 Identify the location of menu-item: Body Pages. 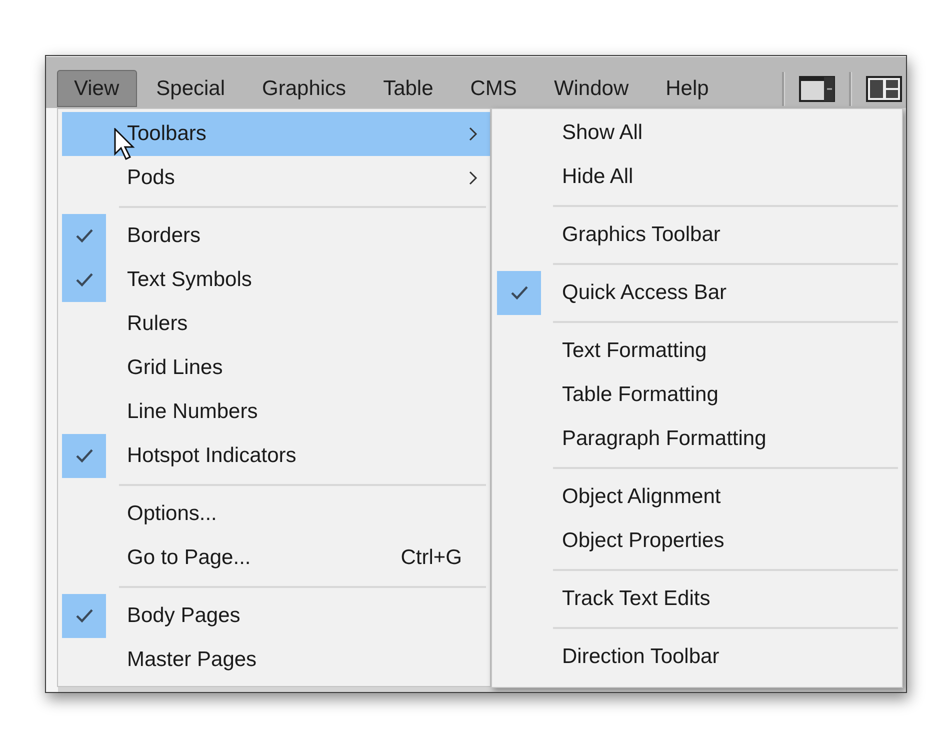
(276, 616).